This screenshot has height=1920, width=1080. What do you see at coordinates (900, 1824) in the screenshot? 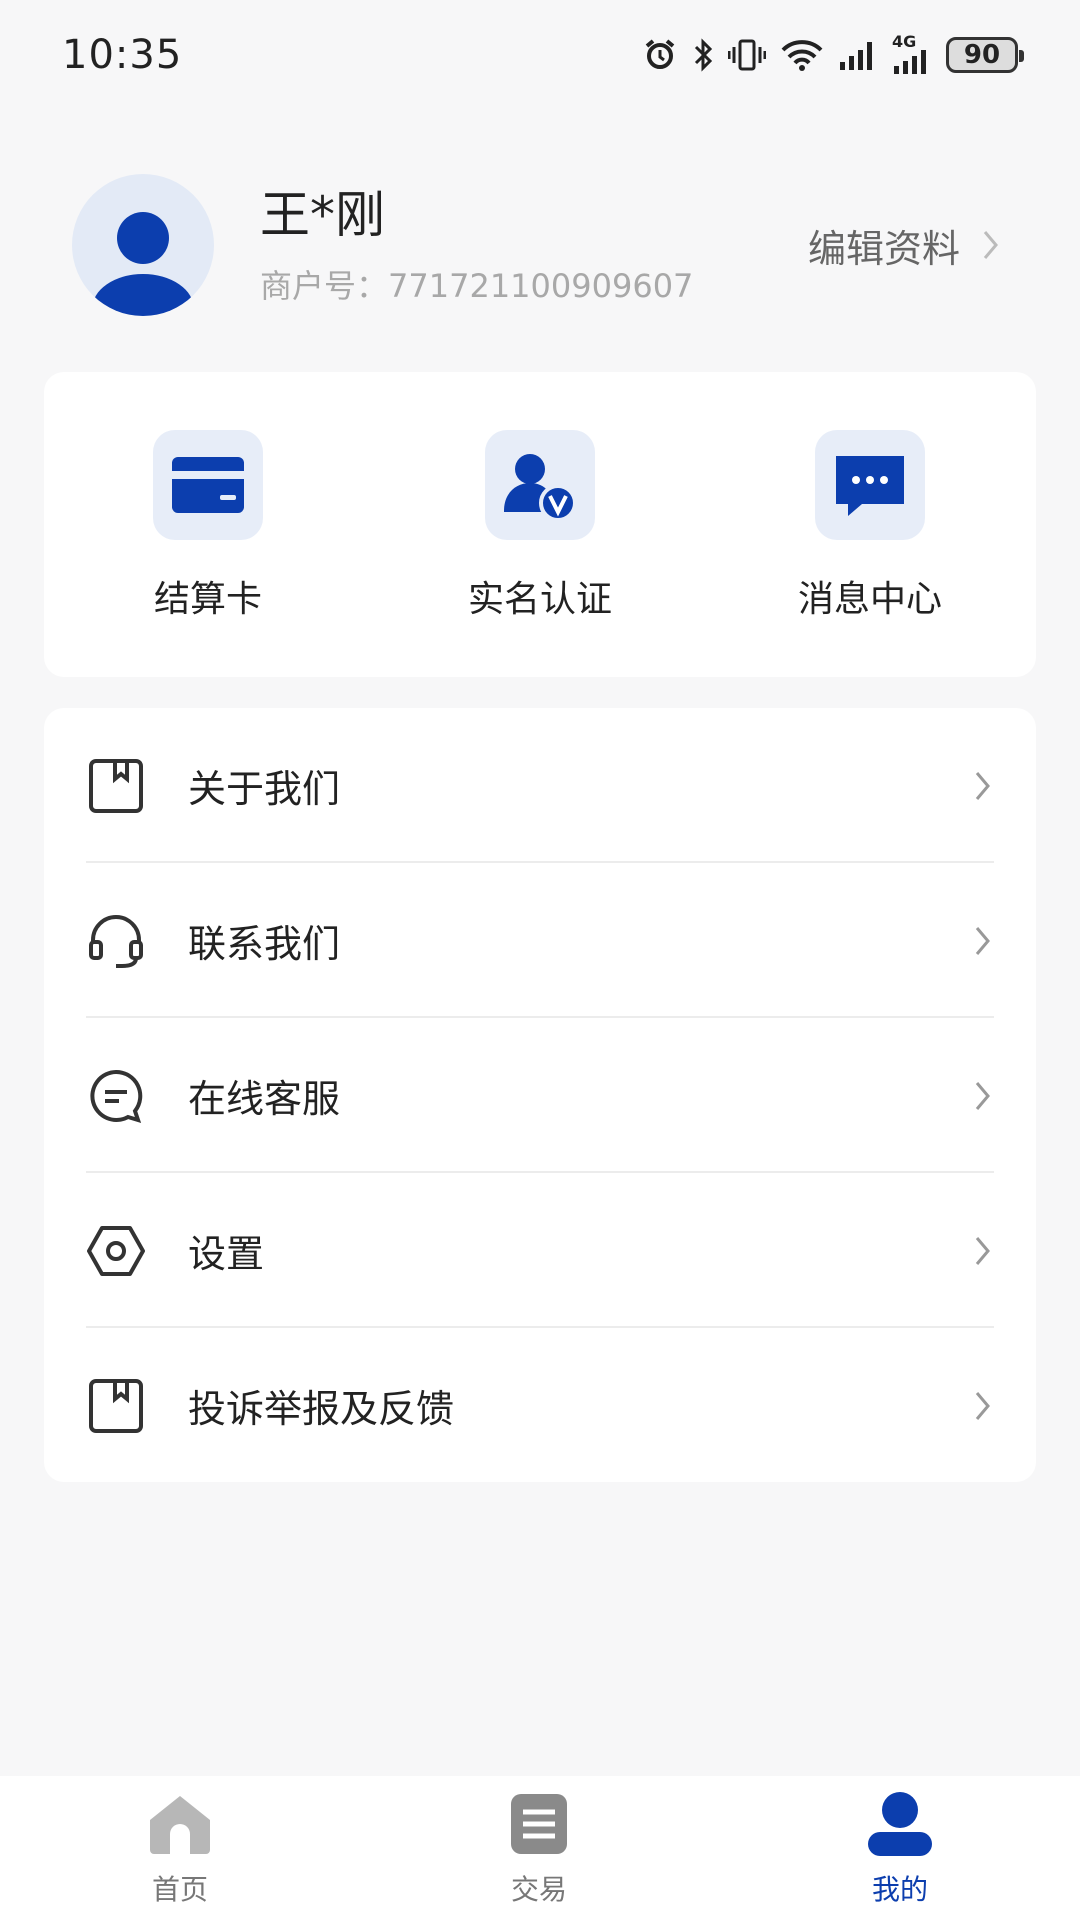
I see `profile-icon` at bounding box center [900, 1824].